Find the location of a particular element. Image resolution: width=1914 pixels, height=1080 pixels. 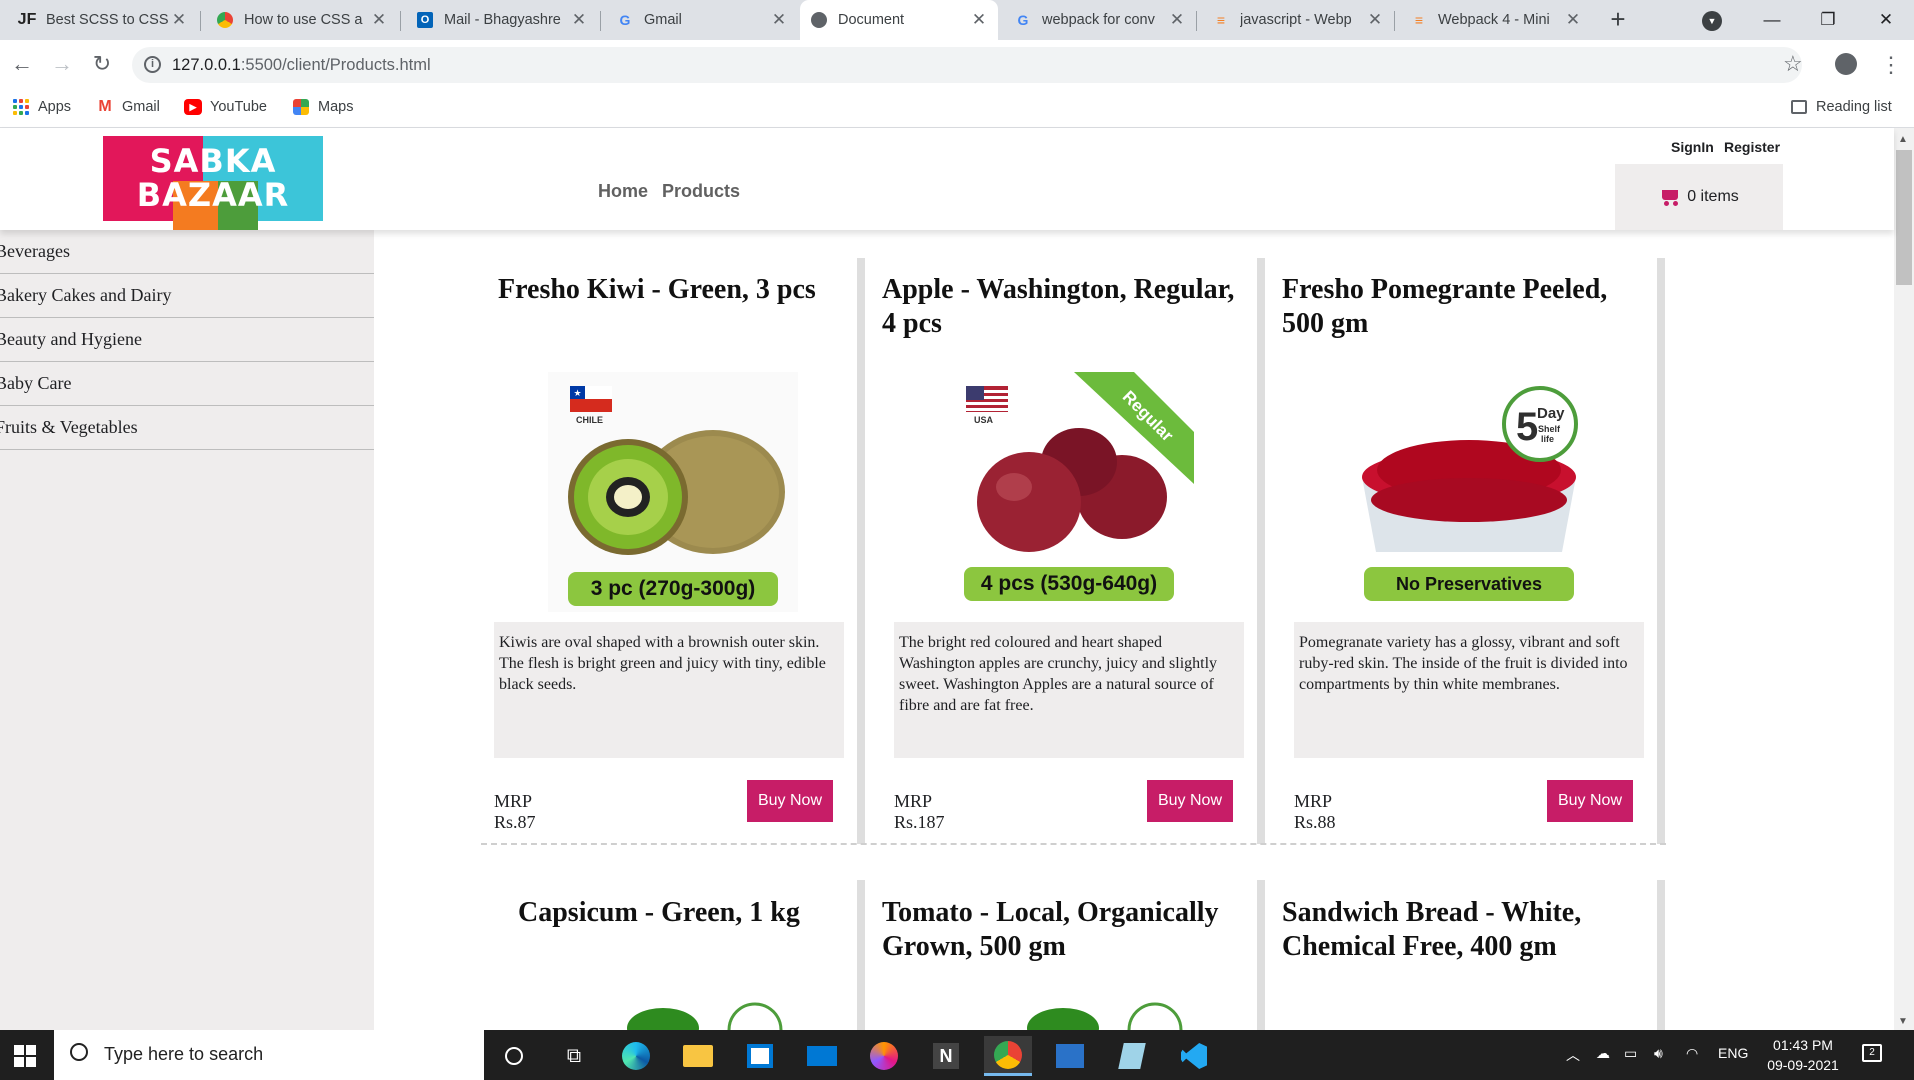

profile-avatar-icon is located at coordinates (1846, 64).